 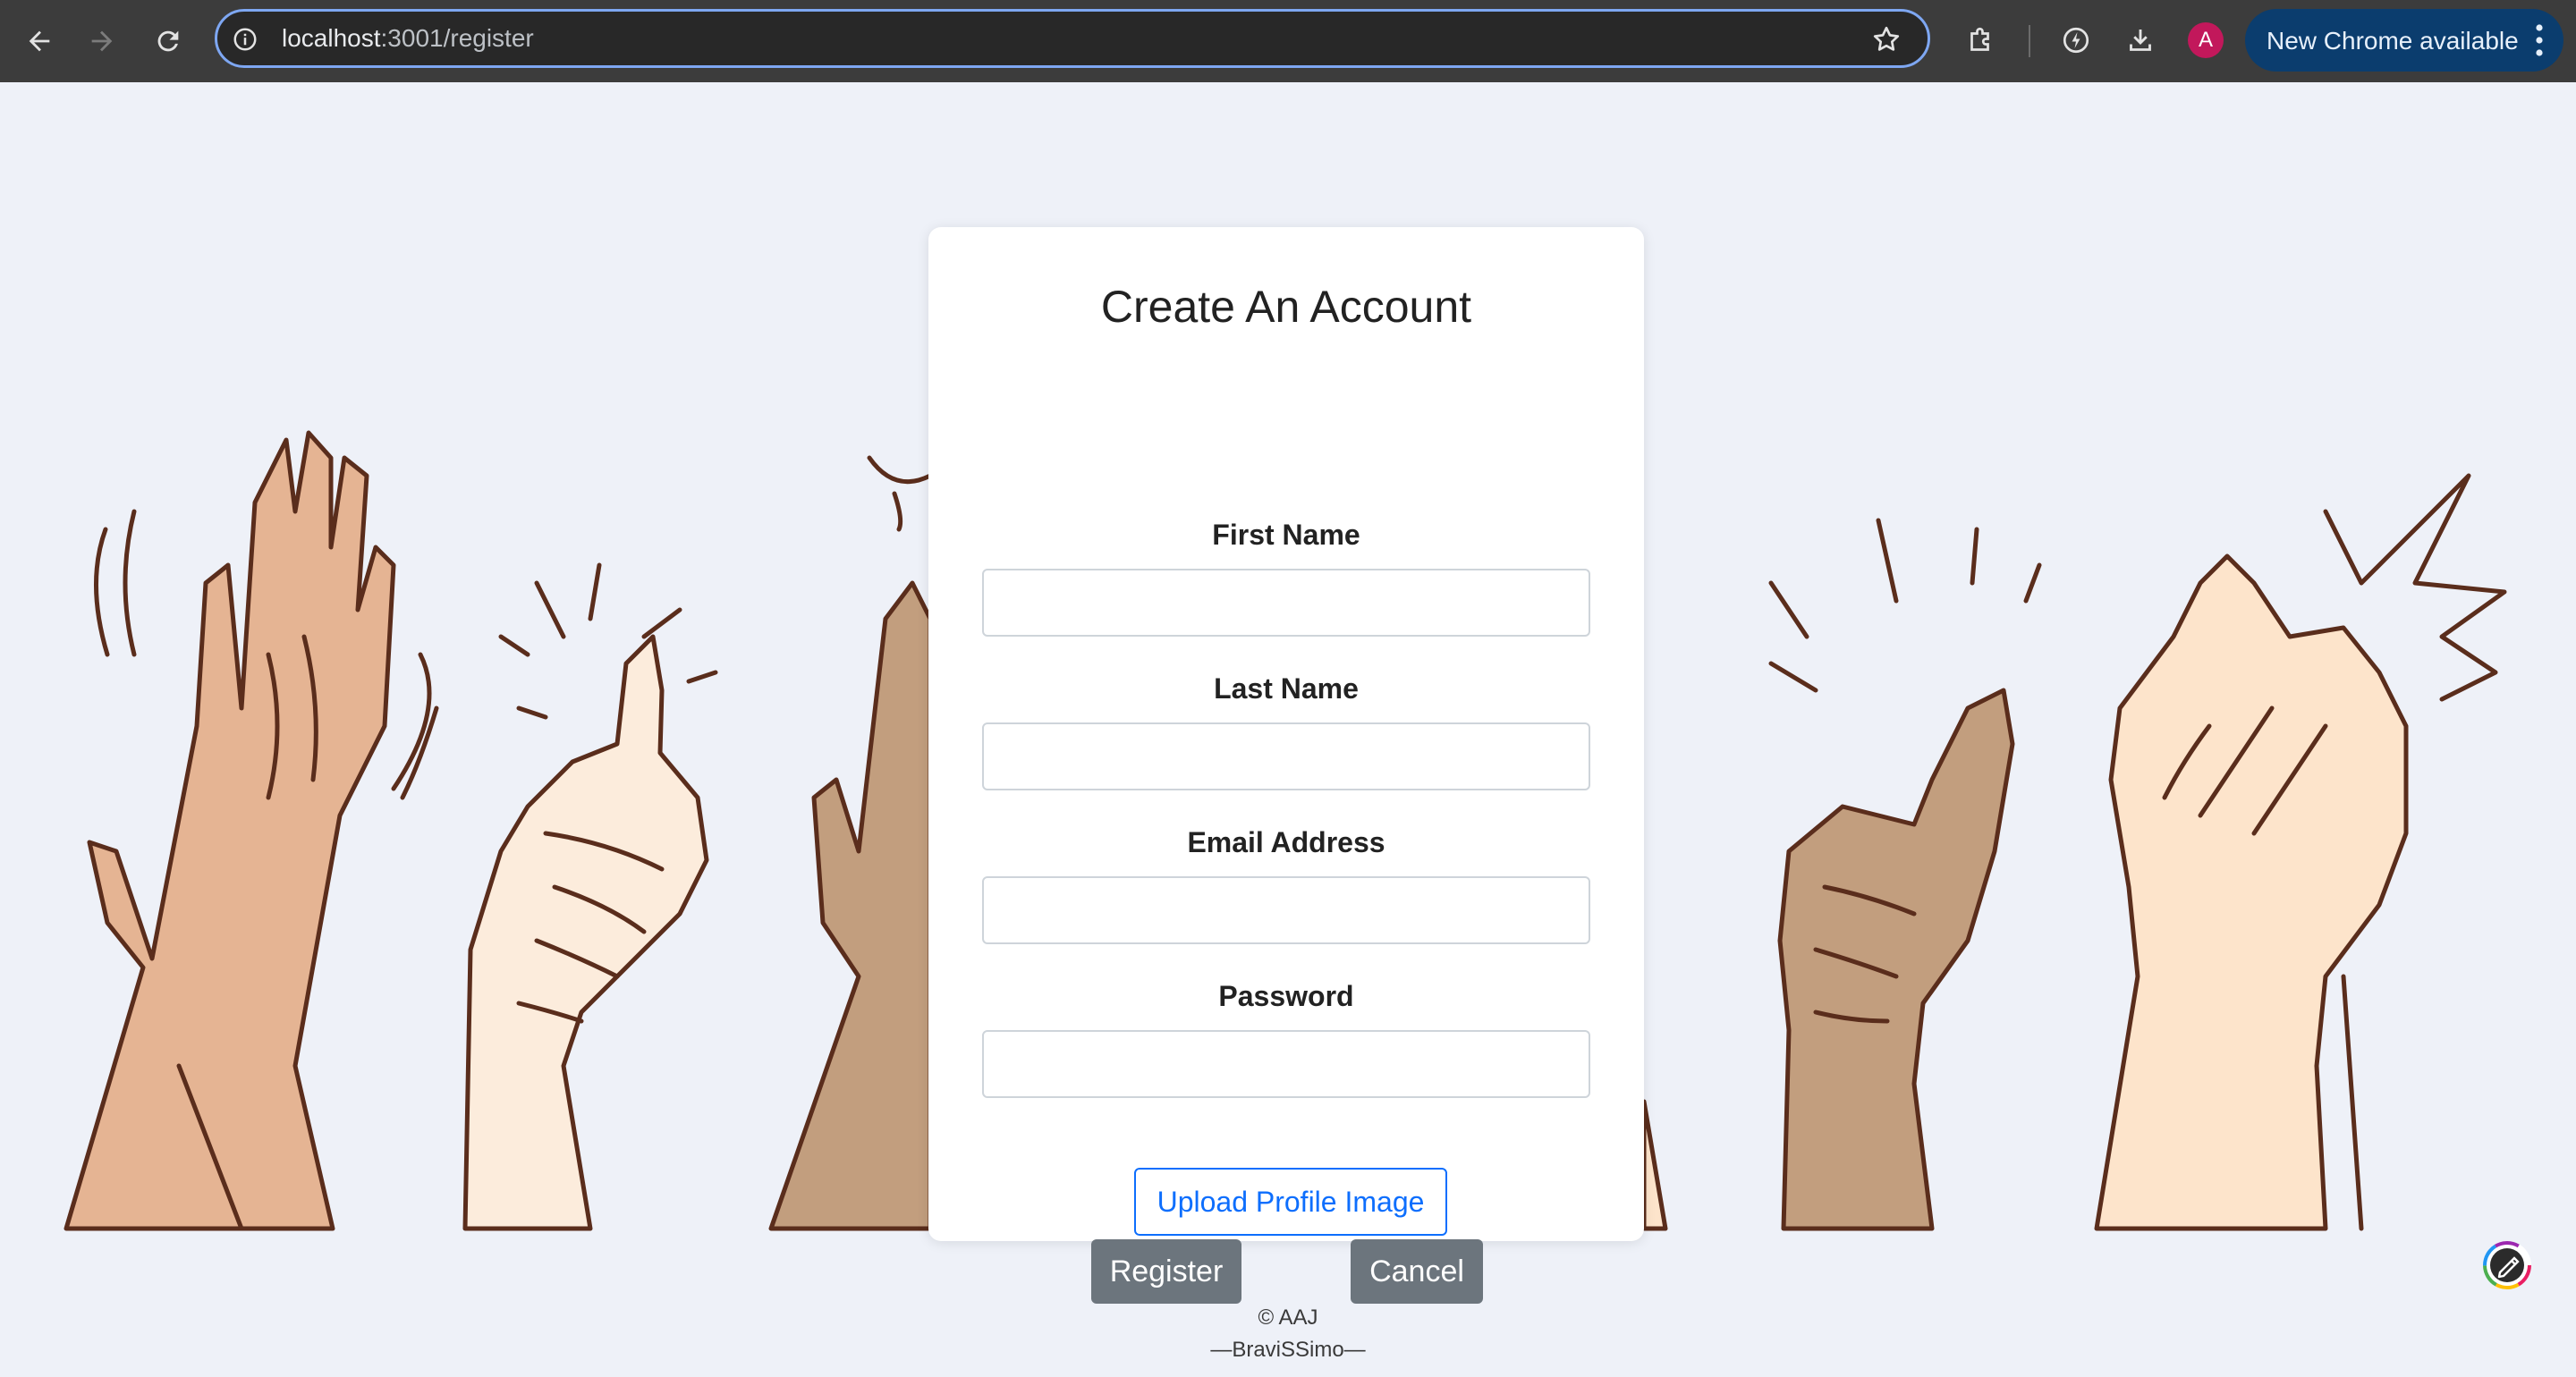 What do you see at coordinates (1286, 688) in the screenshot?
I see `last-name-label: Last Name` at bounding box center [1286, 688].